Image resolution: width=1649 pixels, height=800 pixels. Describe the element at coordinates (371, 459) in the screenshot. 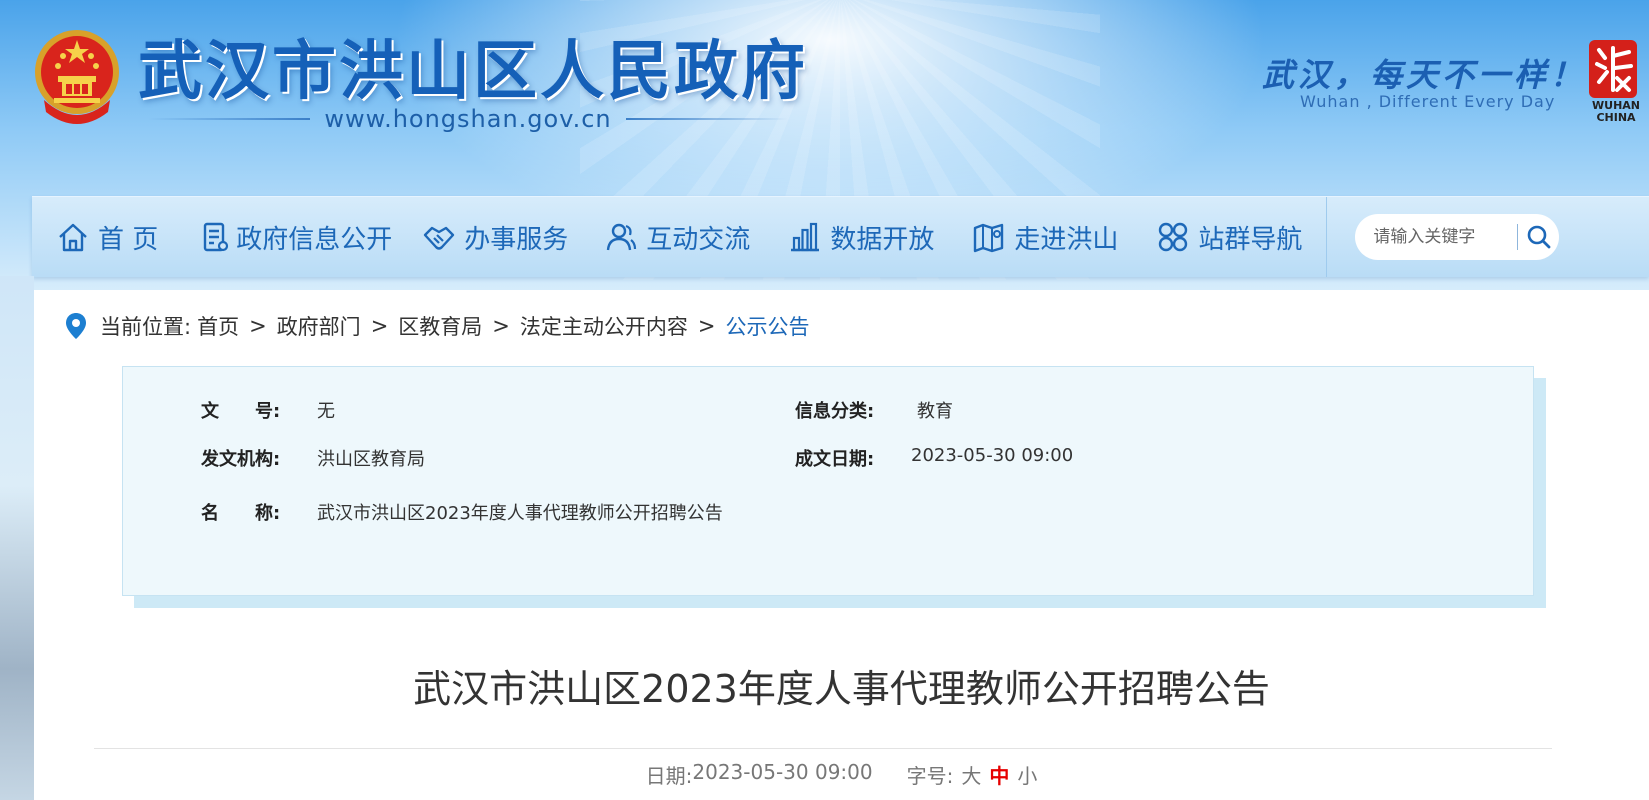

I see `issuer-value: 洪山区教育局` at that location.